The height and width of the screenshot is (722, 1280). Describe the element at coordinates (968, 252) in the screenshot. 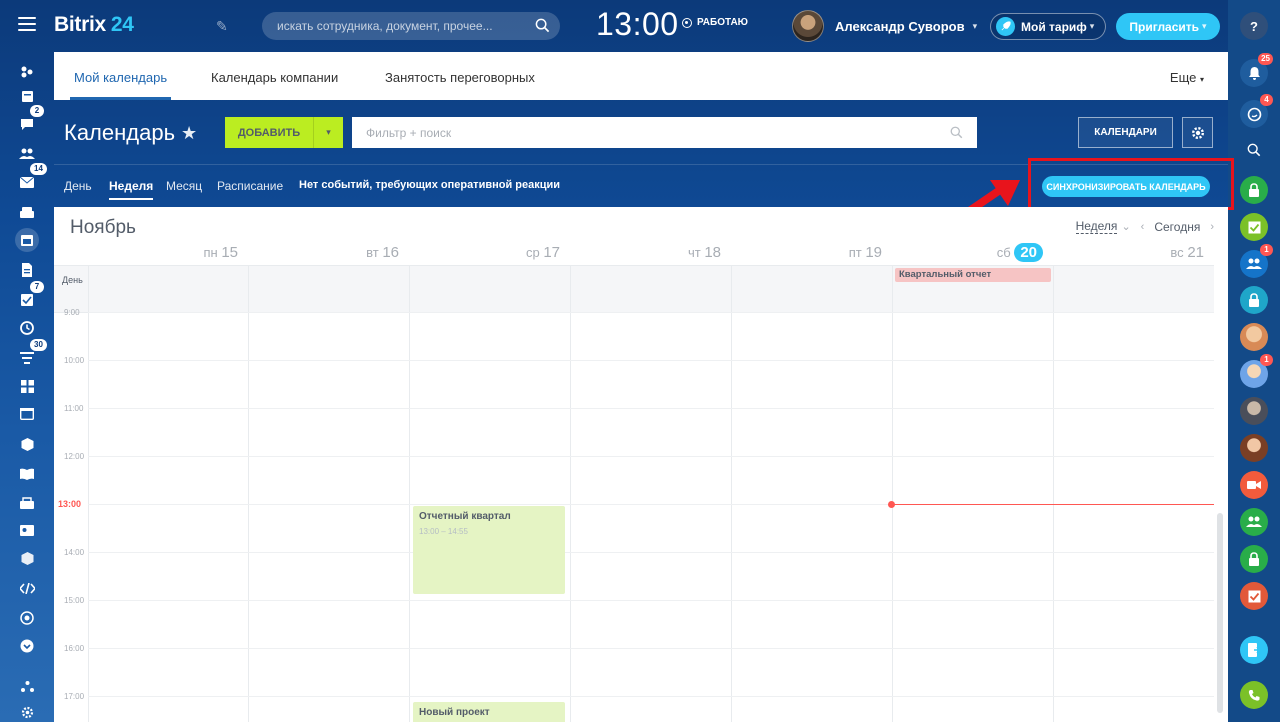

I see `day-header-today: сб 20` at that location.